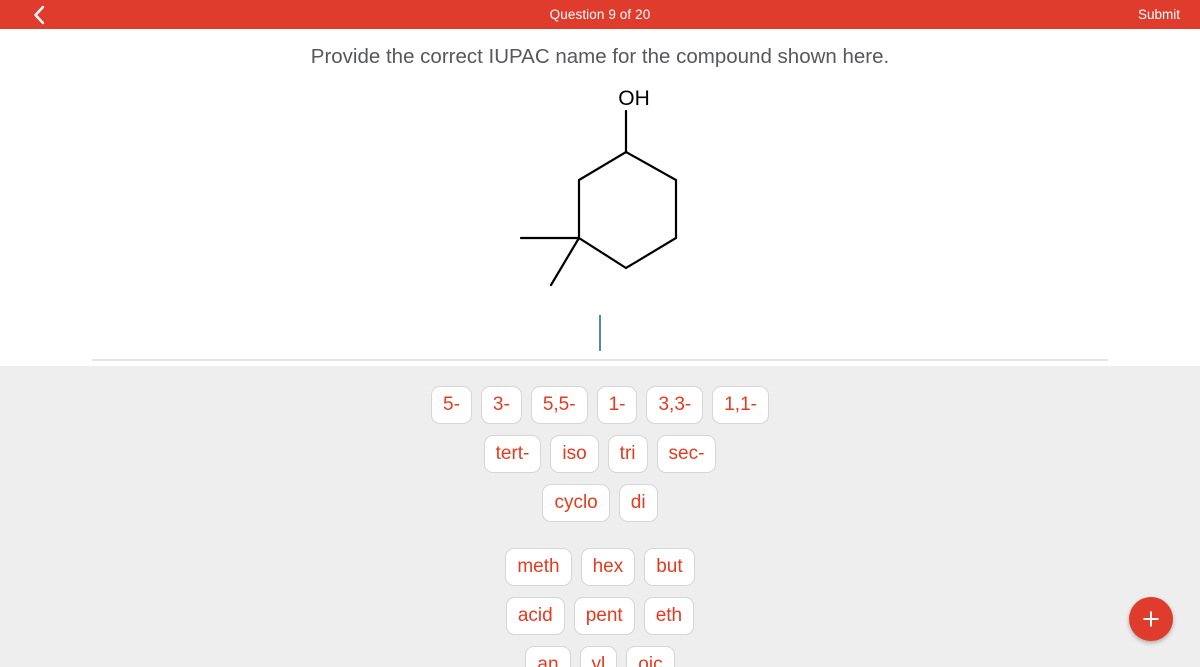 This screenshot has width=1200, height=667. What do you see at coordinates (675, 405) in the screenshot?
I see `word-chip: 3,3-` at bounding box center [675, 405].